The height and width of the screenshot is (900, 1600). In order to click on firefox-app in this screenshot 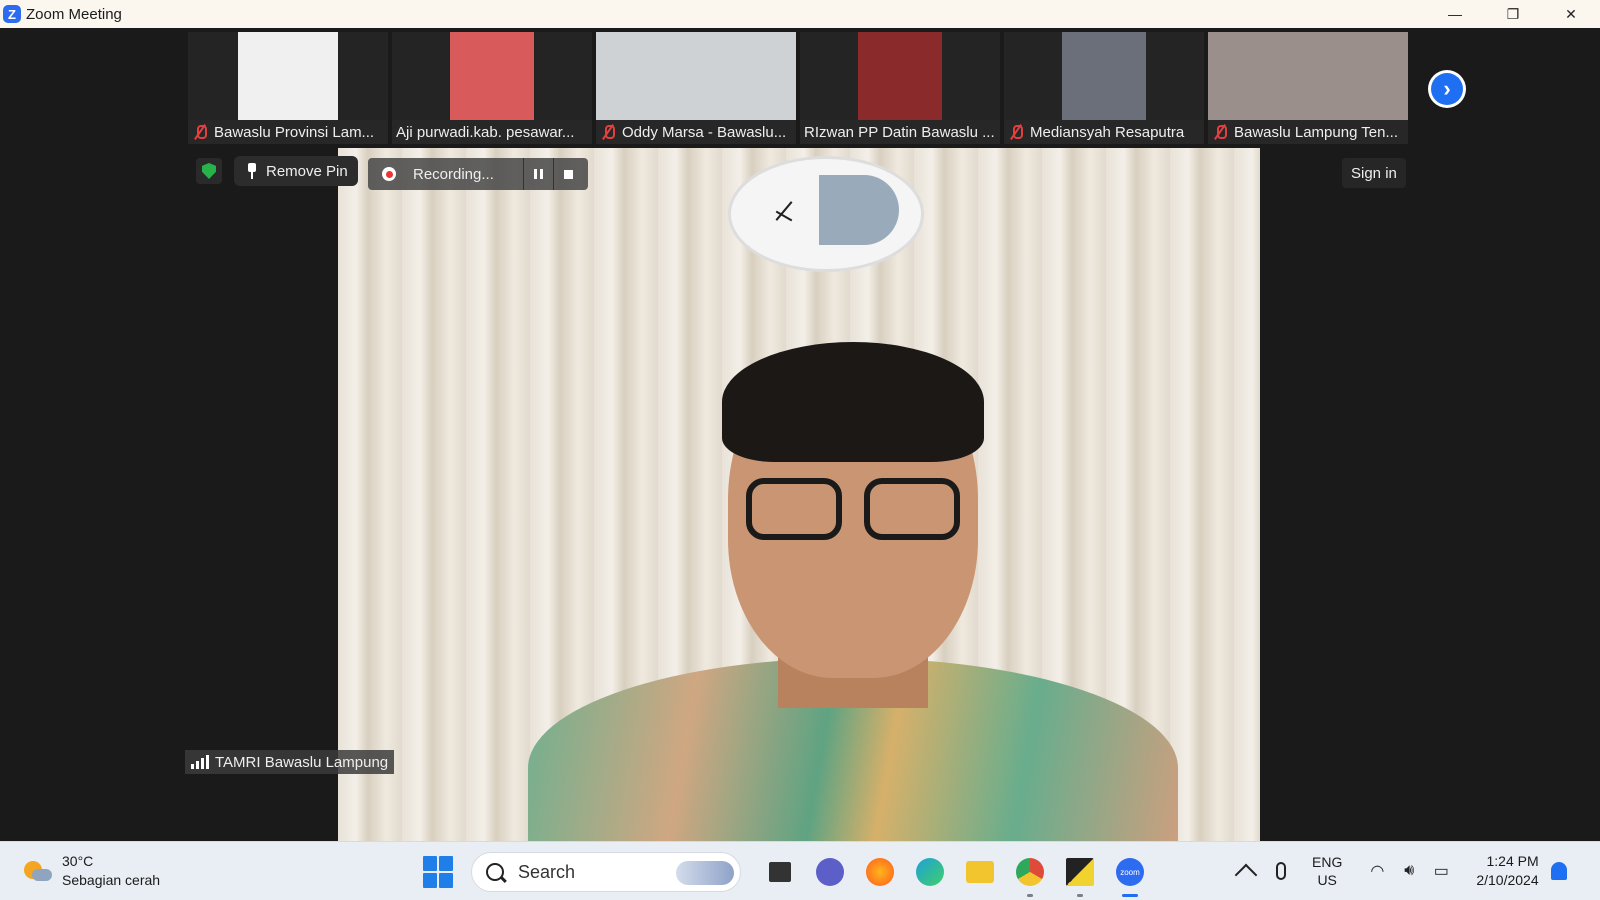, I will do `click(880, 872)`.